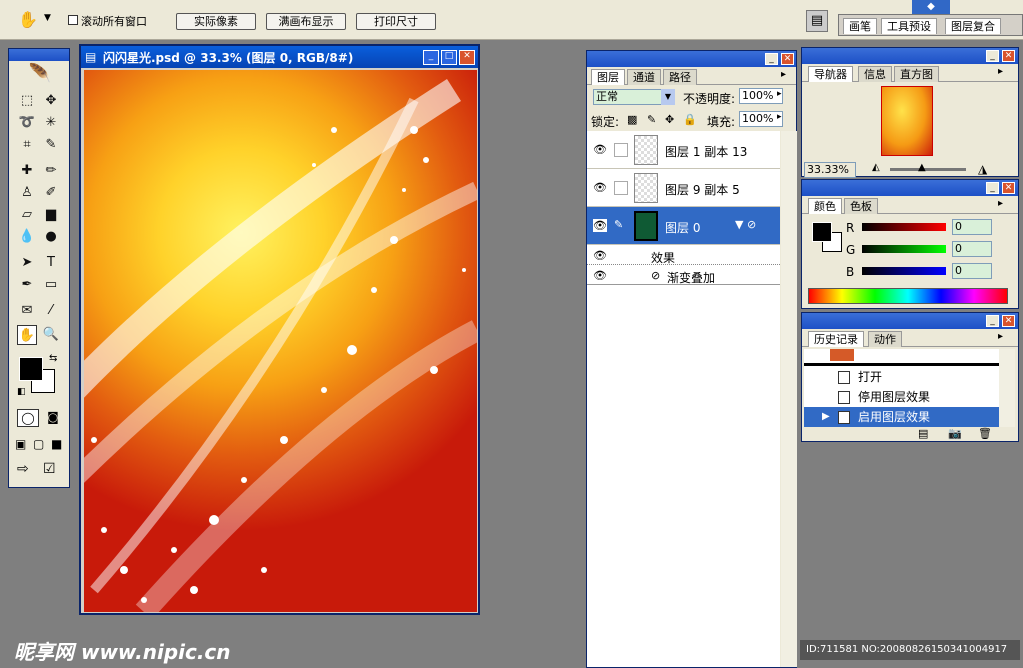 Image resolution: width=1023 pixels, height=668 pixels. I want to click on gradient-tool-icon: ▆, so click(51, 215).